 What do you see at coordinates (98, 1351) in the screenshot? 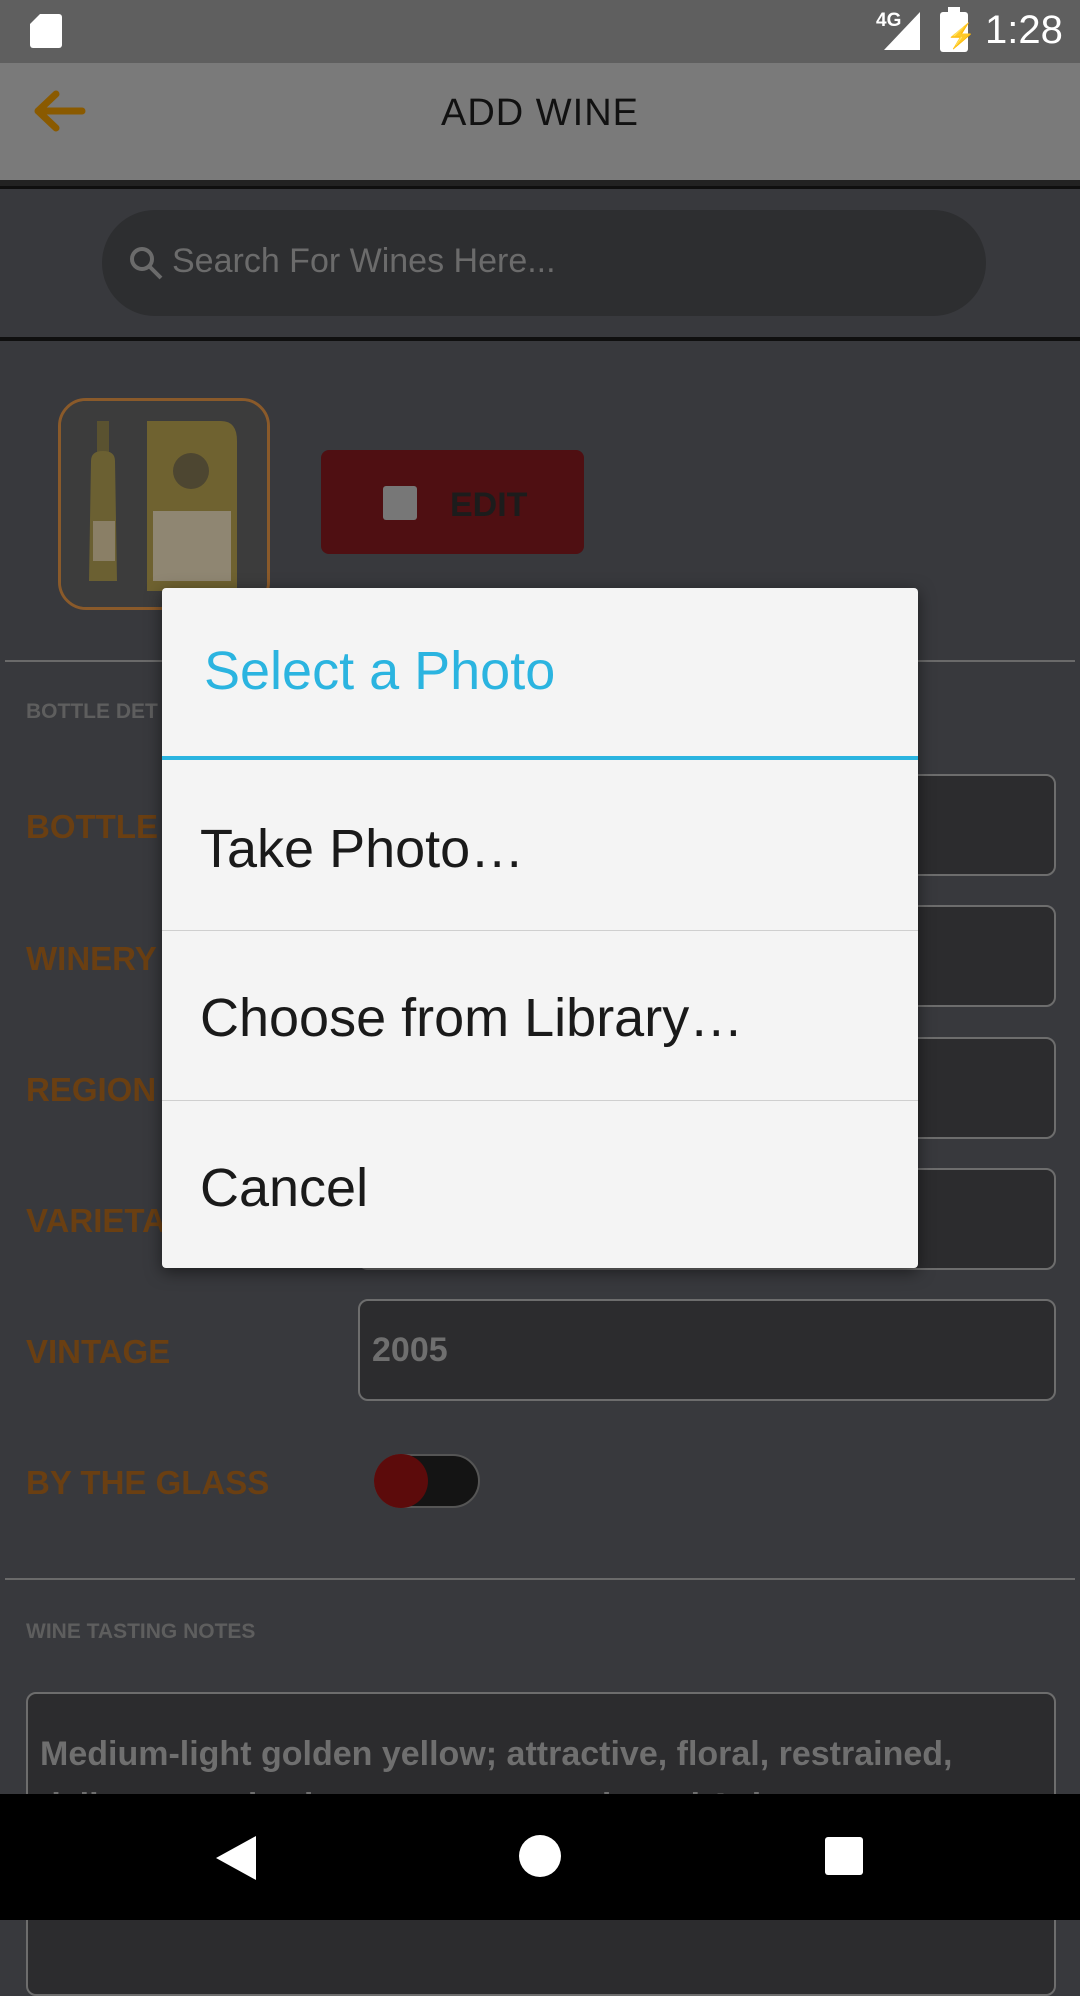
I see `field-label-vintage: VINTAGE` at bounding box center [98, 1351].